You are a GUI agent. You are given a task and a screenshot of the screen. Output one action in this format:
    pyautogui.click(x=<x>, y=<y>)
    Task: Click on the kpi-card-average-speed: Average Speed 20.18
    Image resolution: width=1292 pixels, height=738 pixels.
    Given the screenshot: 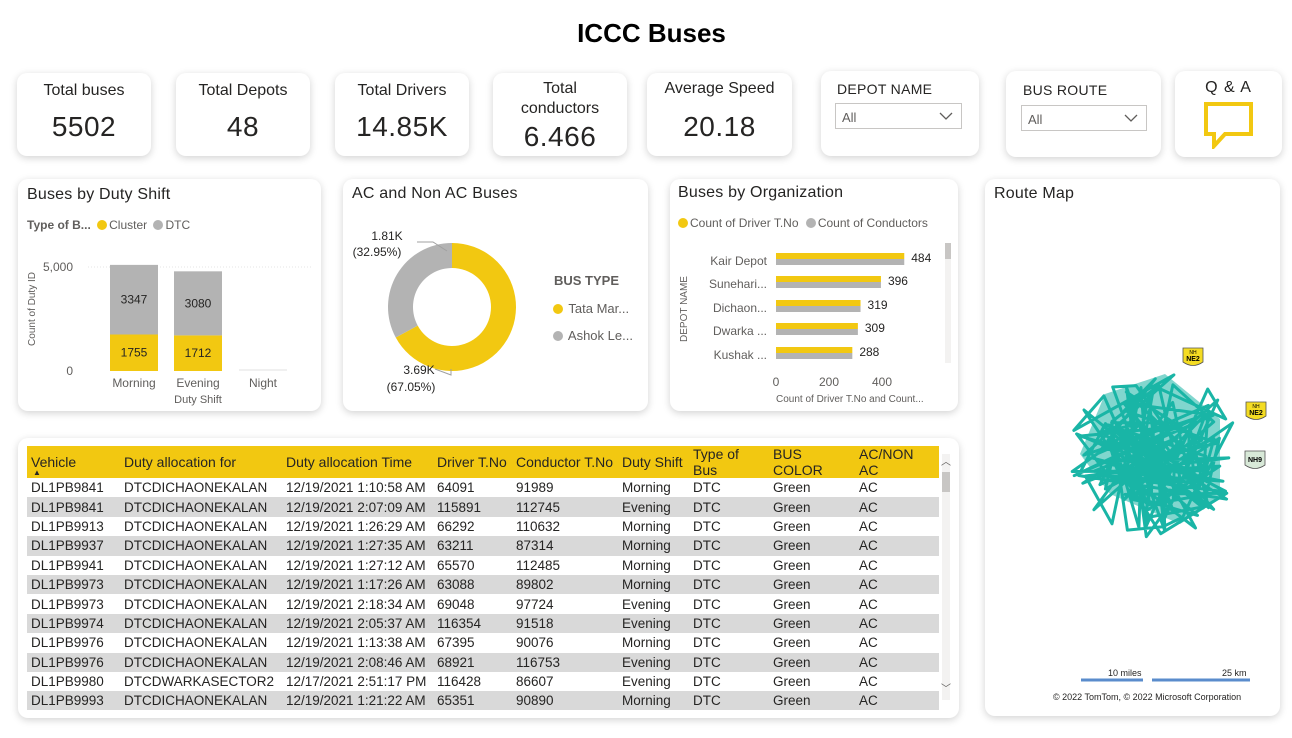 What is the action you would take?
    pyautogui.click(x=719, y=114)
    